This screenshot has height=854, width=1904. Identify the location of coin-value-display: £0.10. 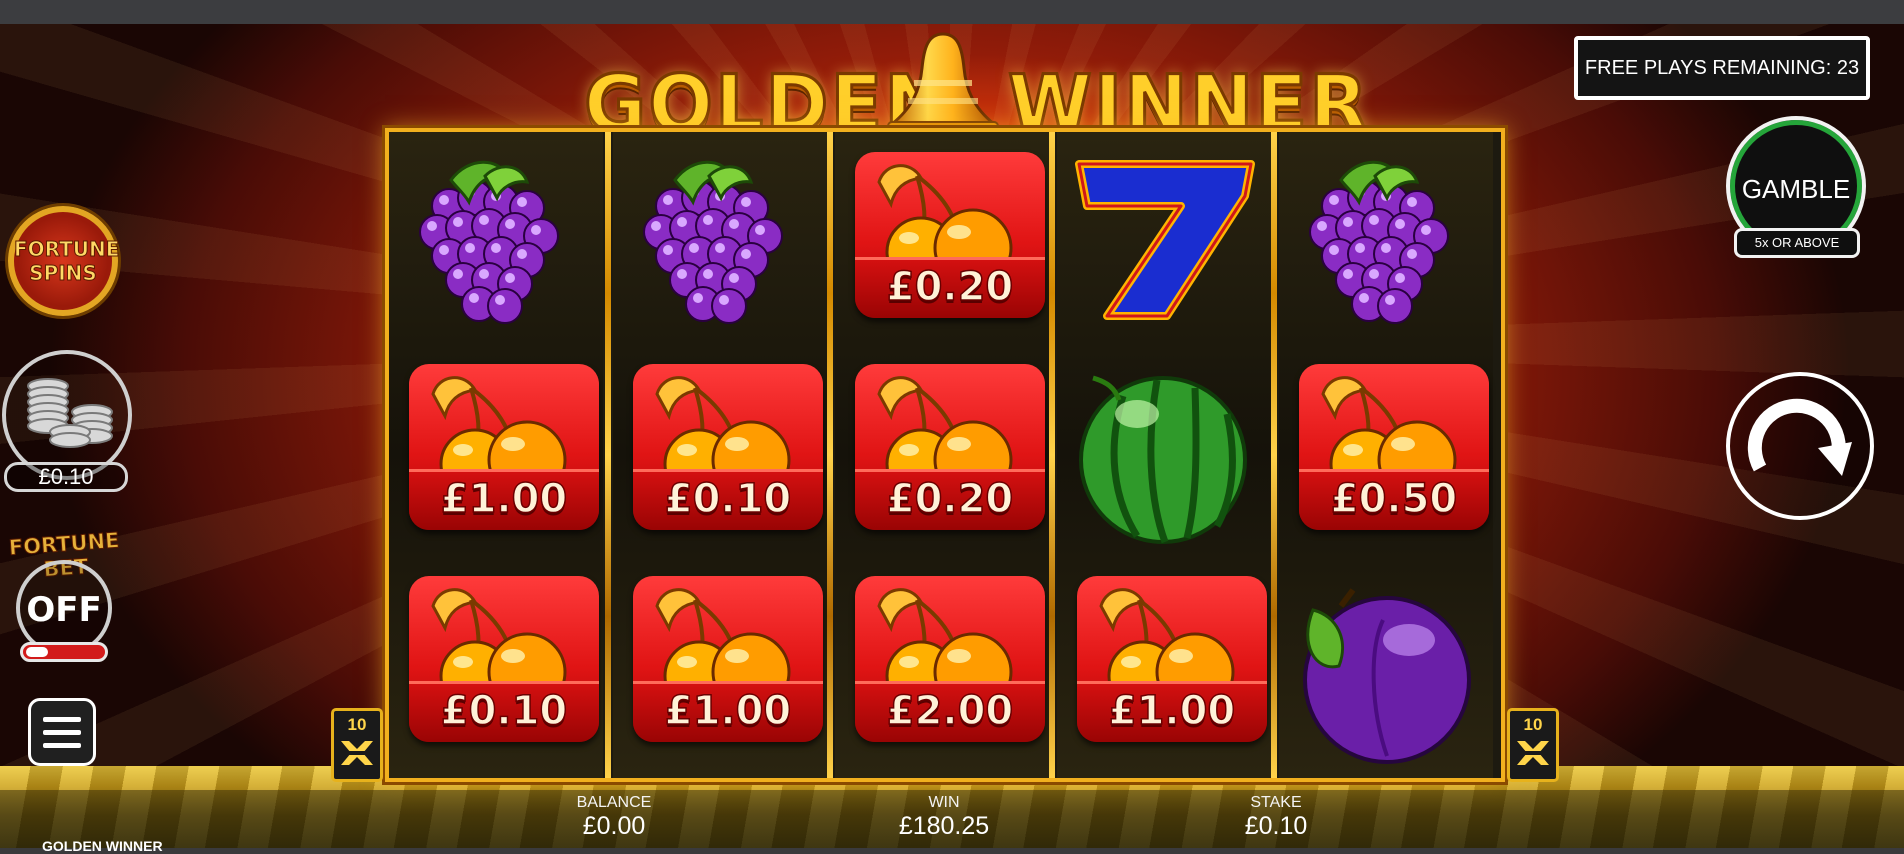
(66, 477).